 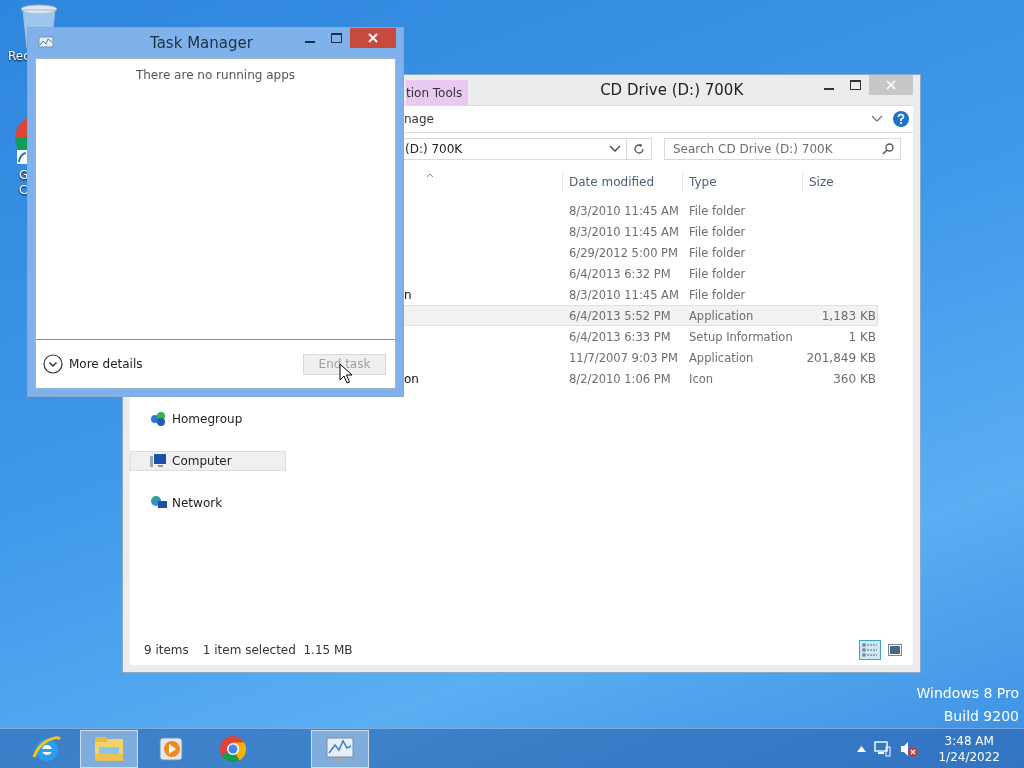 What do you see at coordinates (208, 503) in the screenshot?
I see `nav-item: Network` at bounding box center [208, 503].